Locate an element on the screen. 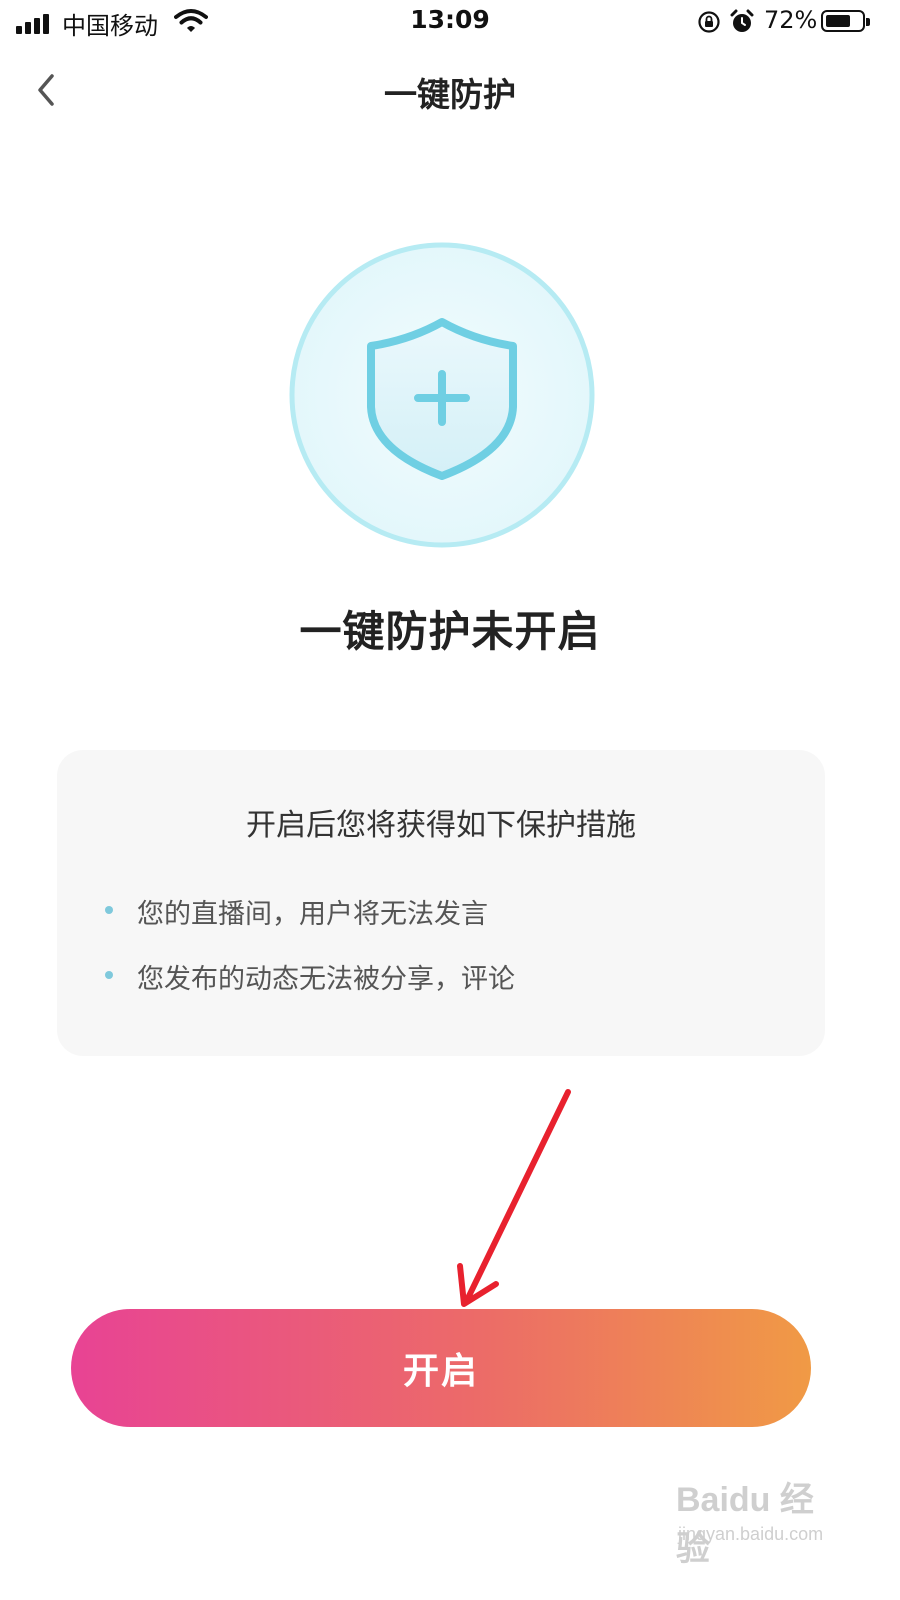 Image resolution: width=900 pixels, height=1600 pixels. protection-status-text: 一键防护未开启 is located at coordinates (450, 631).